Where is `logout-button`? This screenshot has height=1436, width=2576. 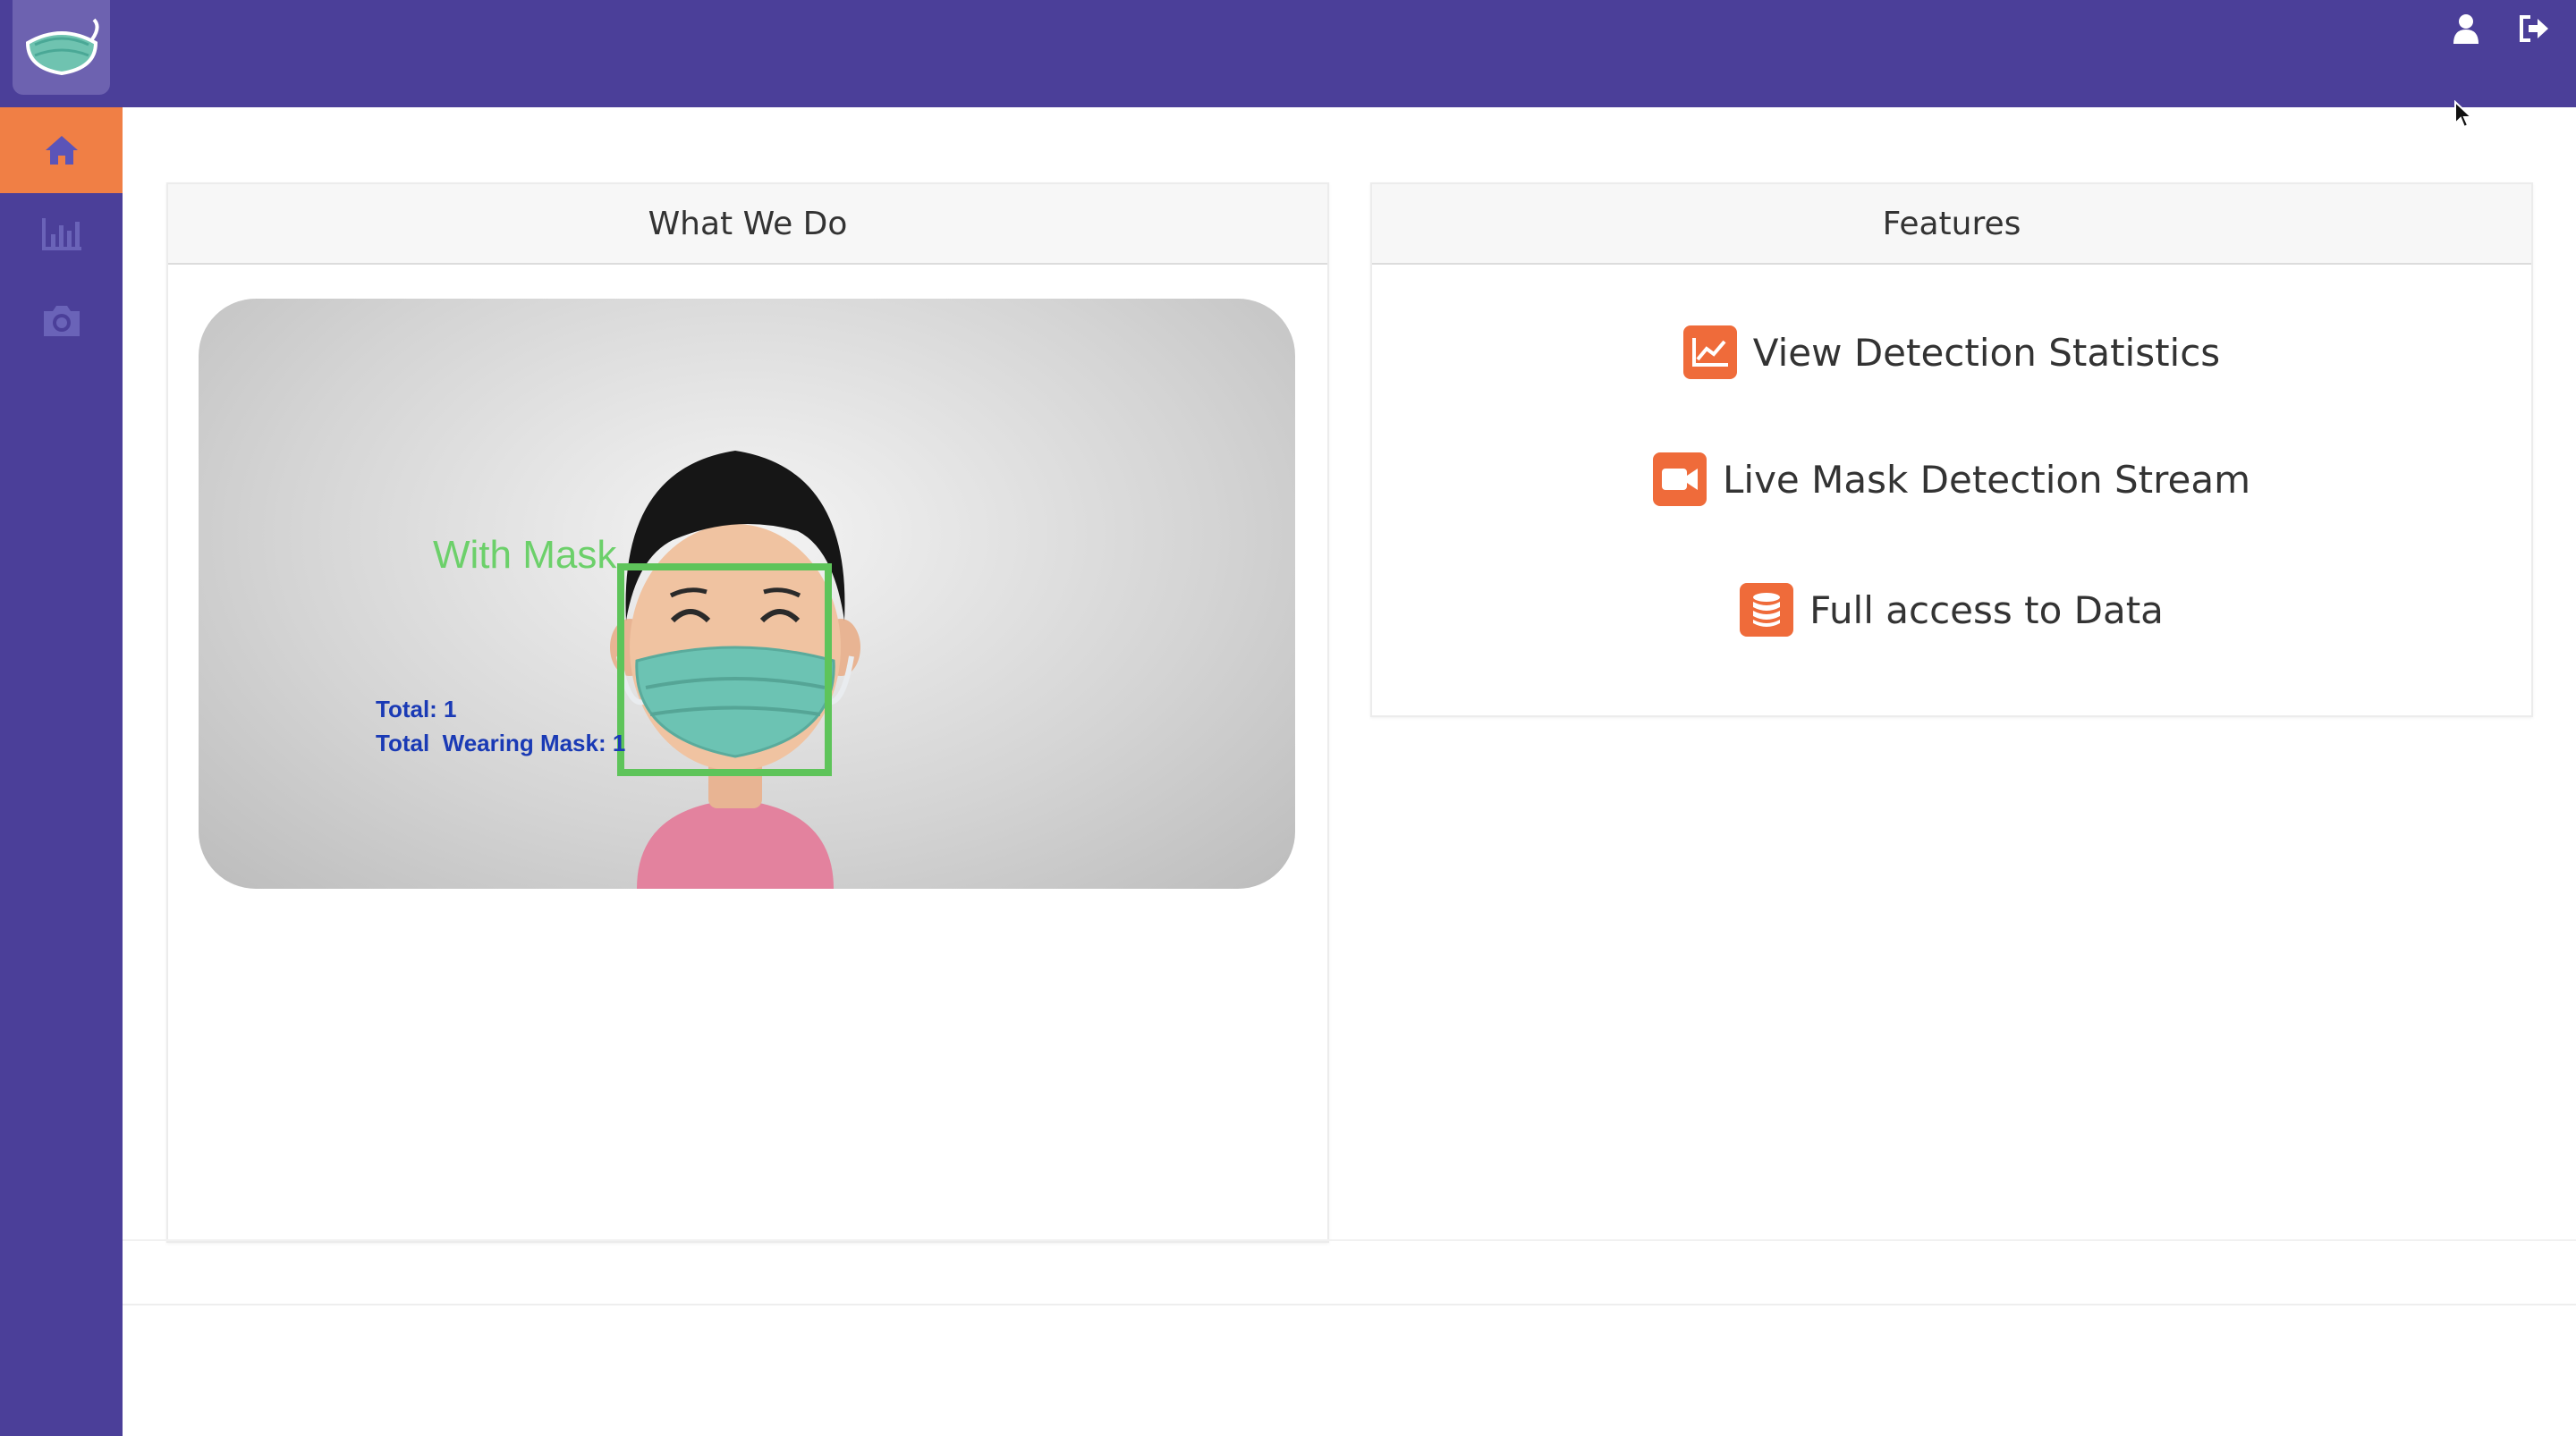 logout-button is located at coordinates (2534, 28).